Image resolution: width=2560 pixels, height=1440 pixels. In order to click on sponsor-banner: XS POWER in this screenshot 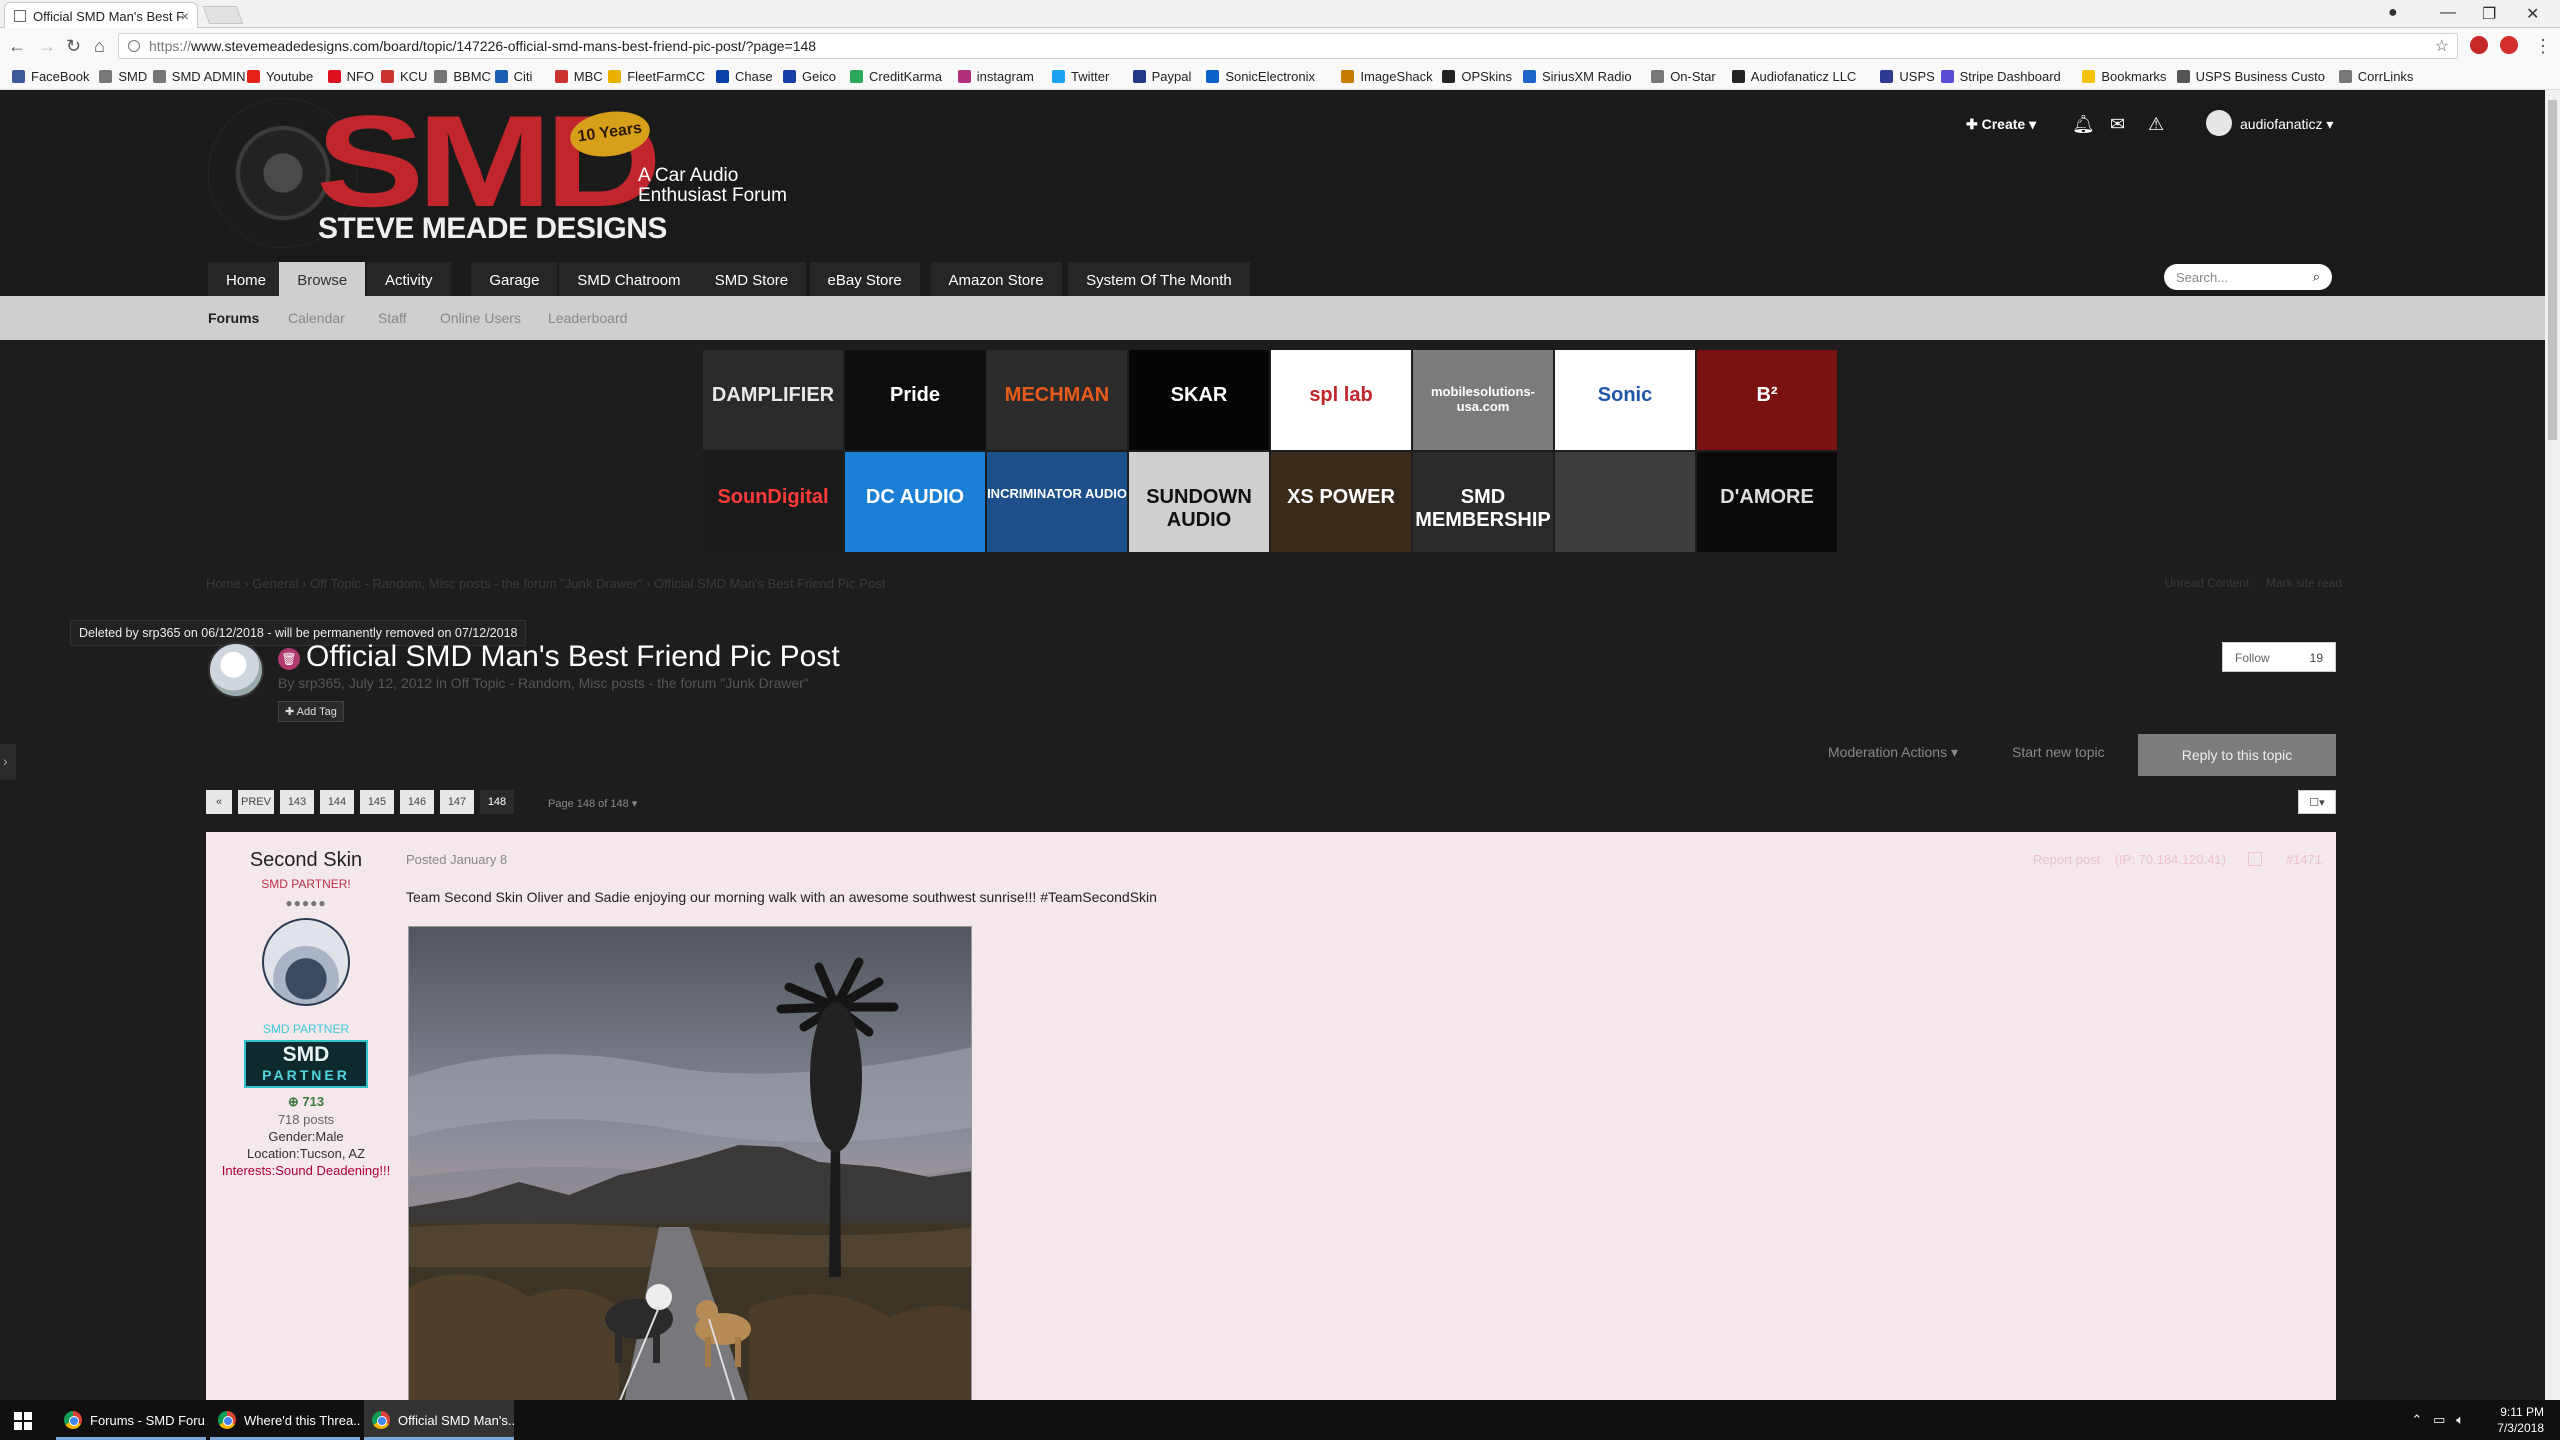, I will do `click(1341, 502)`.